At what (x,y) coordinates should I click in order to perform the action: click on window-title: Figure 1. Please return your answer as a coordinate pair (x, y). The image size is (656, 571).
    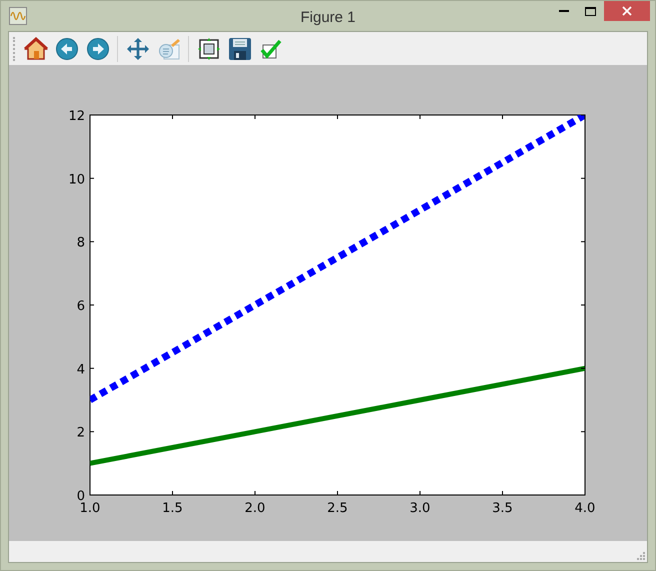
    Looking at the image, I should click on (328, 18).